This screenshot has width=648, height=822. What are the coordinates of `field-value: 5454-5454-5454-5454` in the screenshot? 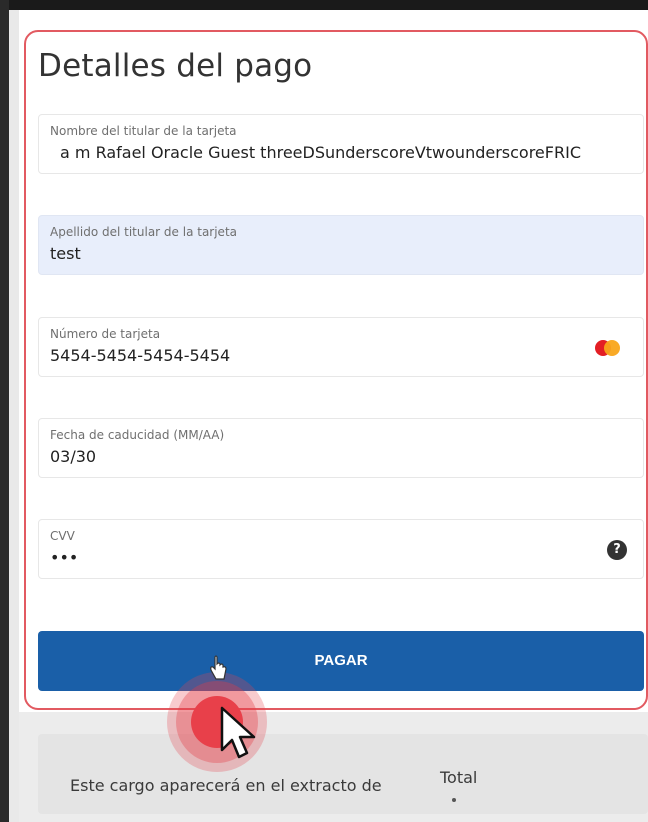 It's located at (140, 355).